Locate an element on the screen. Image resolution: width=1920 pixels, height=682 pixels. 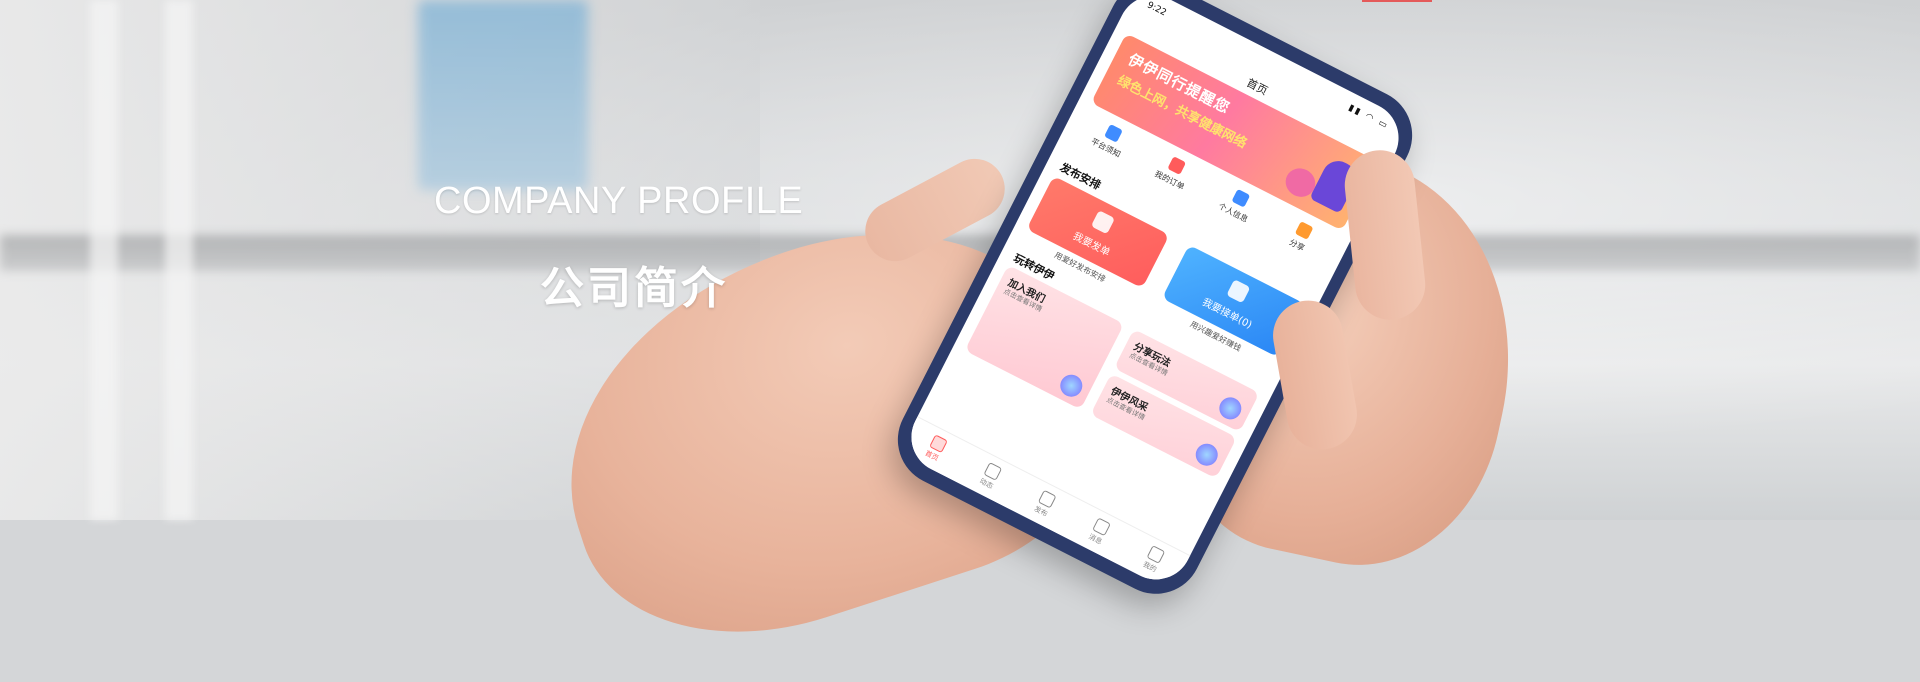
tab-messages: 消息 is located at coordinates (1099, 532).